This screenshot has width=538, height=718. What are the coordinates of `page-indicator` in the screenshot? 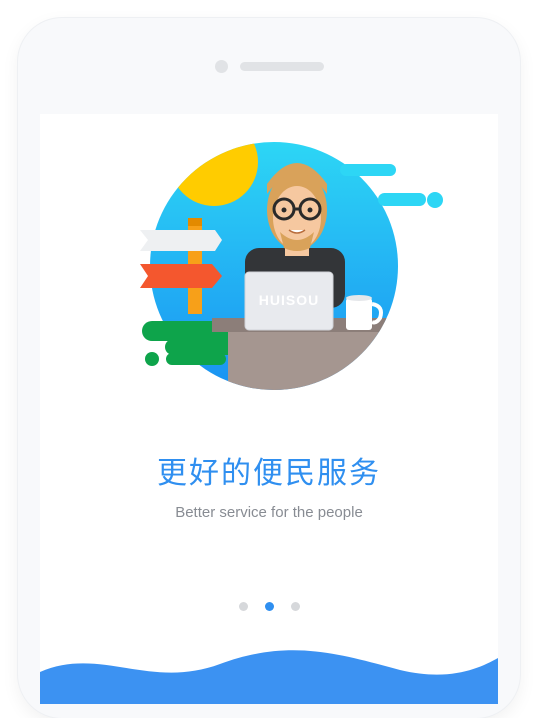 It's located at (269, 606).